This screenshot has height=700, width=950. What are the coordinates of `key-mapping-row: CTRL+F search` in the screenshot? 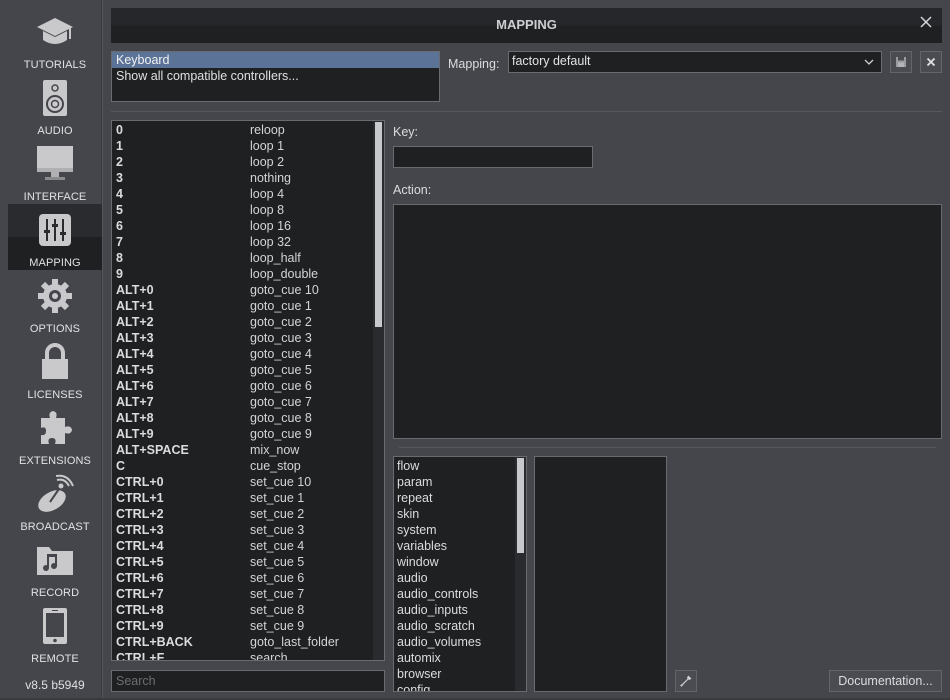 It's located at (243, 655).